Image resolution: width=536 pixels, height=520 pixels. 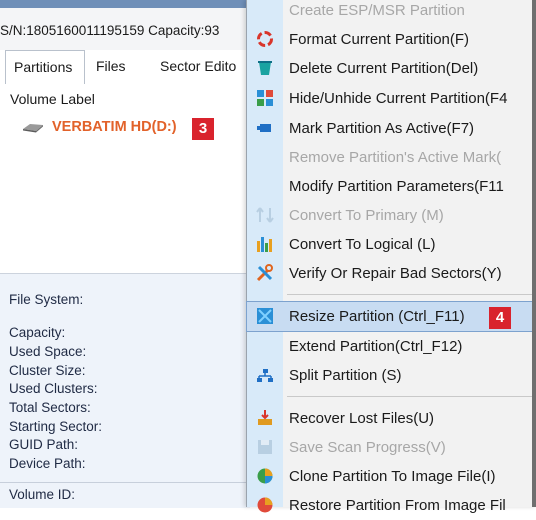 I want to click on menu-item-hide-unhide: Hide/Unhide Current Partition(F4, so click(x=391, y=98).